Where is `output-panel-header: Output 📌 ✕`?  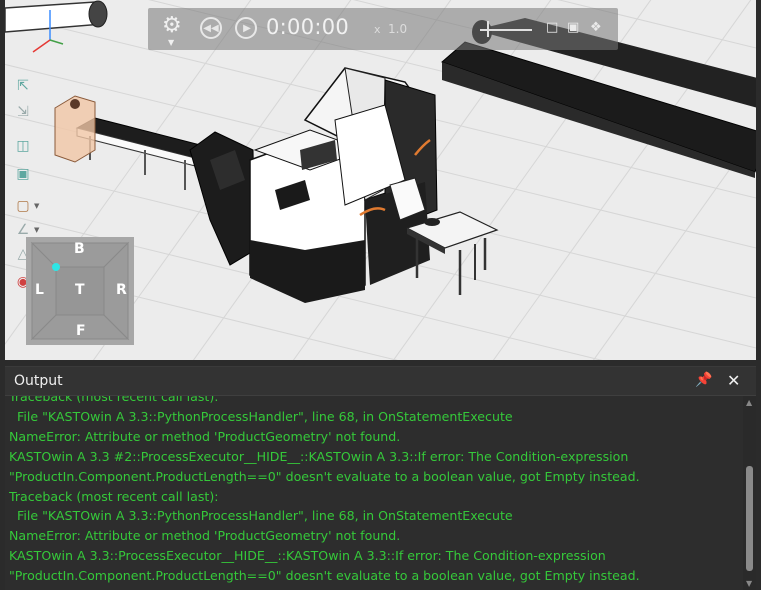
output-panel-header: Output 📌 ✕ is located at coordinates (380, 381).